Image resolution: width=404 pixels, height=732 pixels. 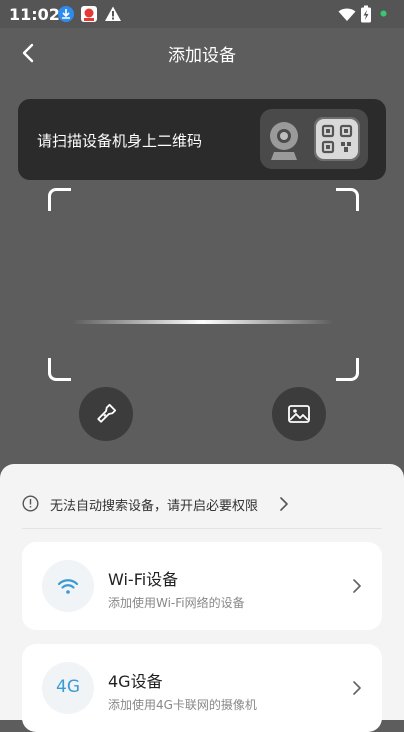 What do you see at coordinates (314, 139) in the screenshot?
I see `camera-qr-illustration-icon` at bounding box center [314, 139].